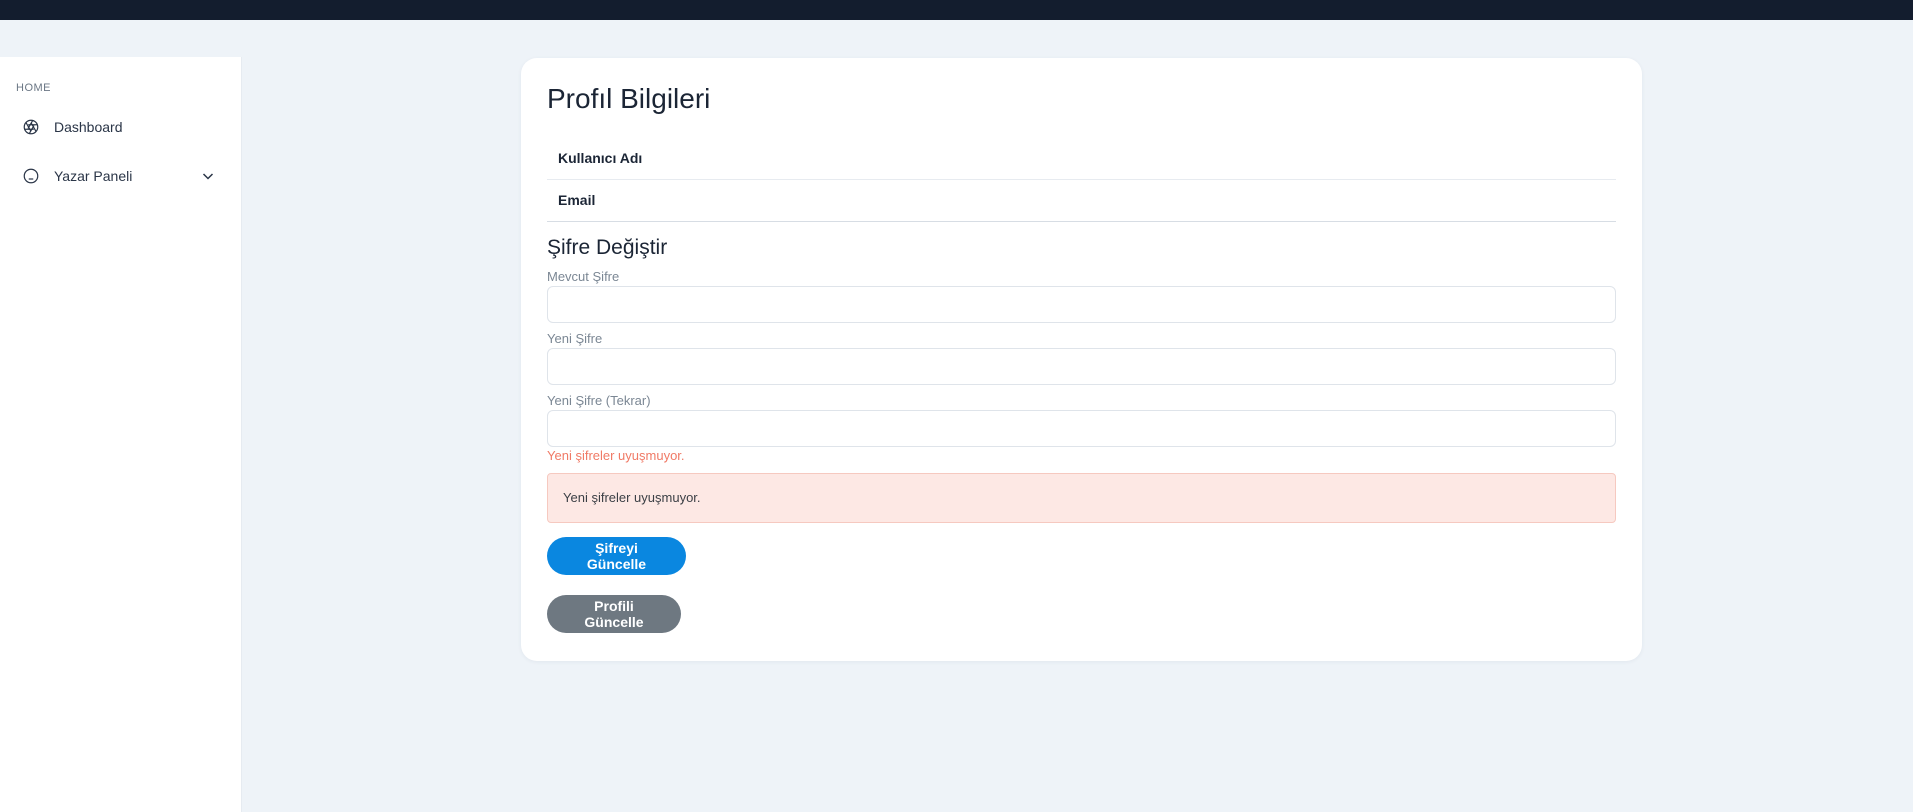 The width and height of the screenshot is (1913, 812). Describe the element at coordinates (616, 556) in the screenshot. I see `update-password-button: Şifreyi Güncelle` at that location.